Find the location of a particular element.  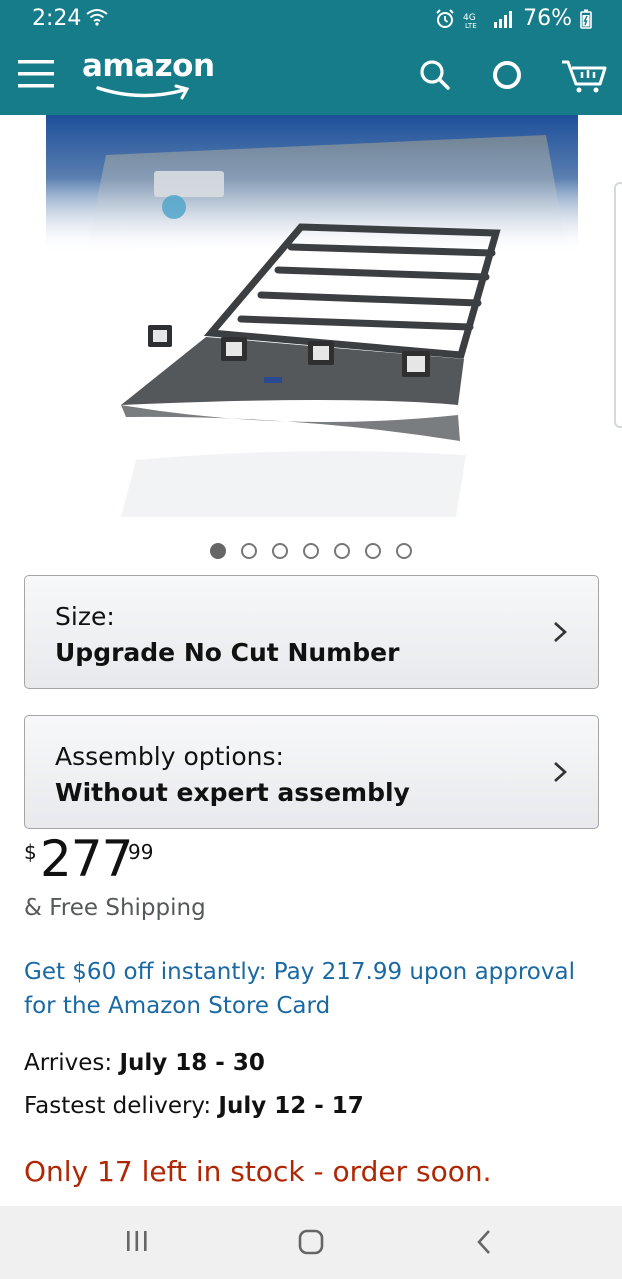

status-right-group: 4G LTE 76% is located at coordinates (513, 18).